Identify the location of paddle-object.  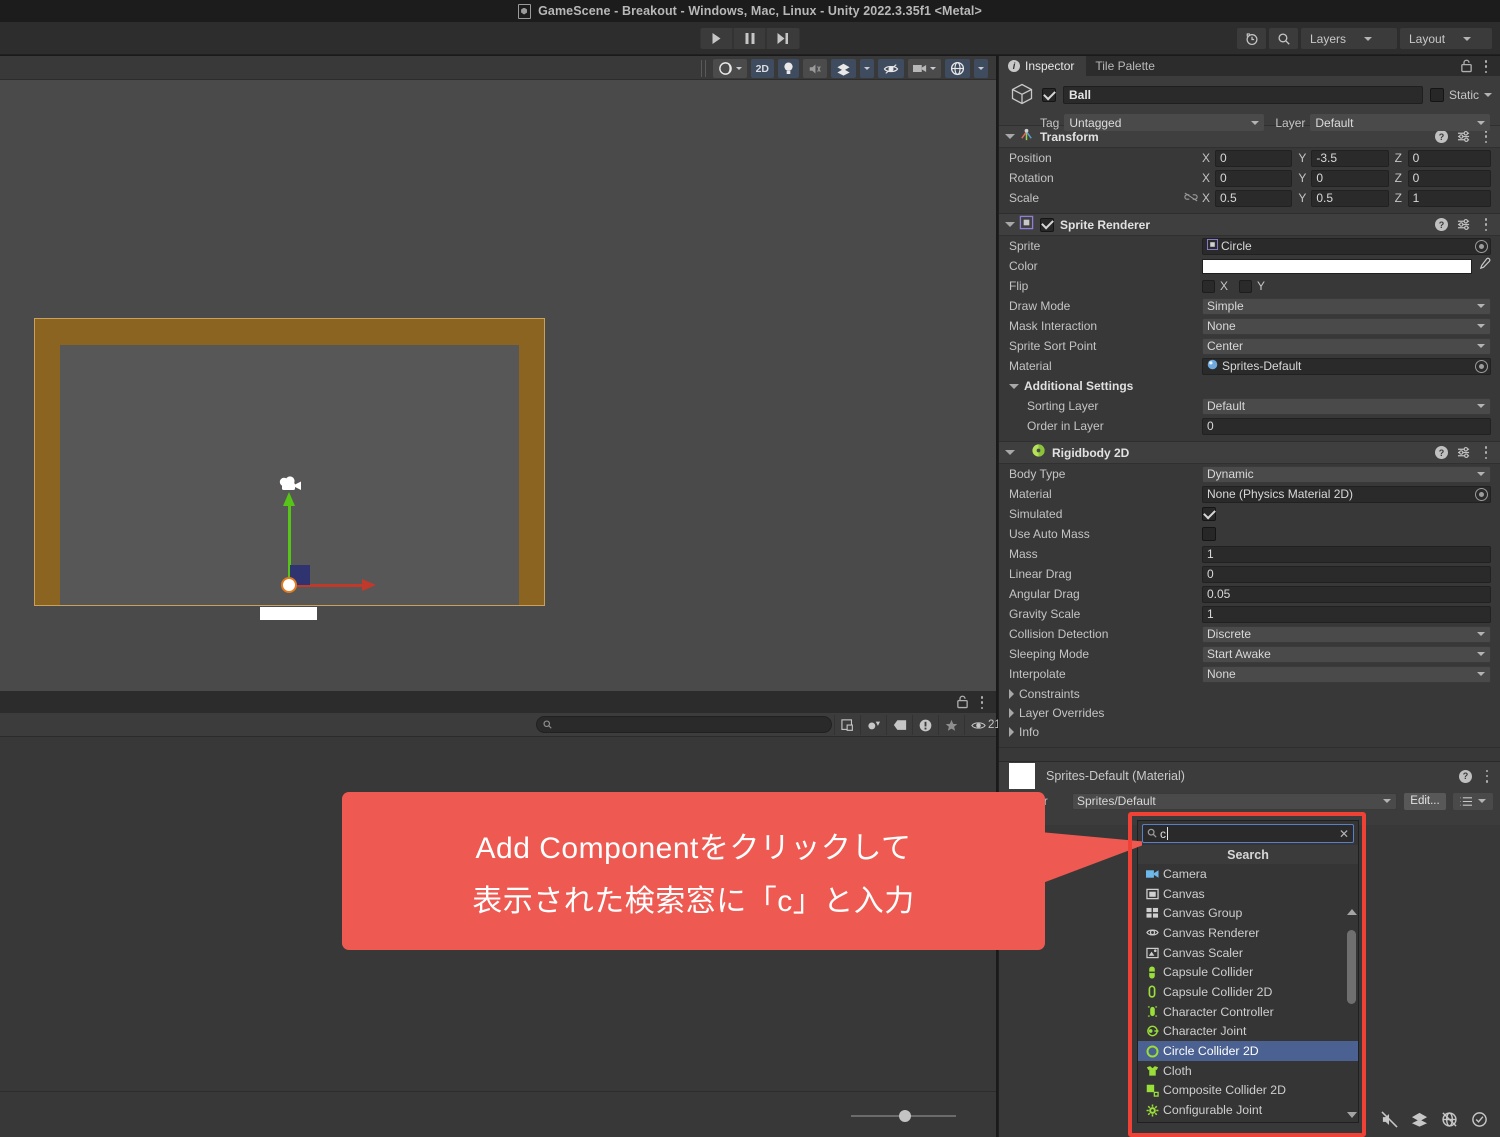
(288, 613).